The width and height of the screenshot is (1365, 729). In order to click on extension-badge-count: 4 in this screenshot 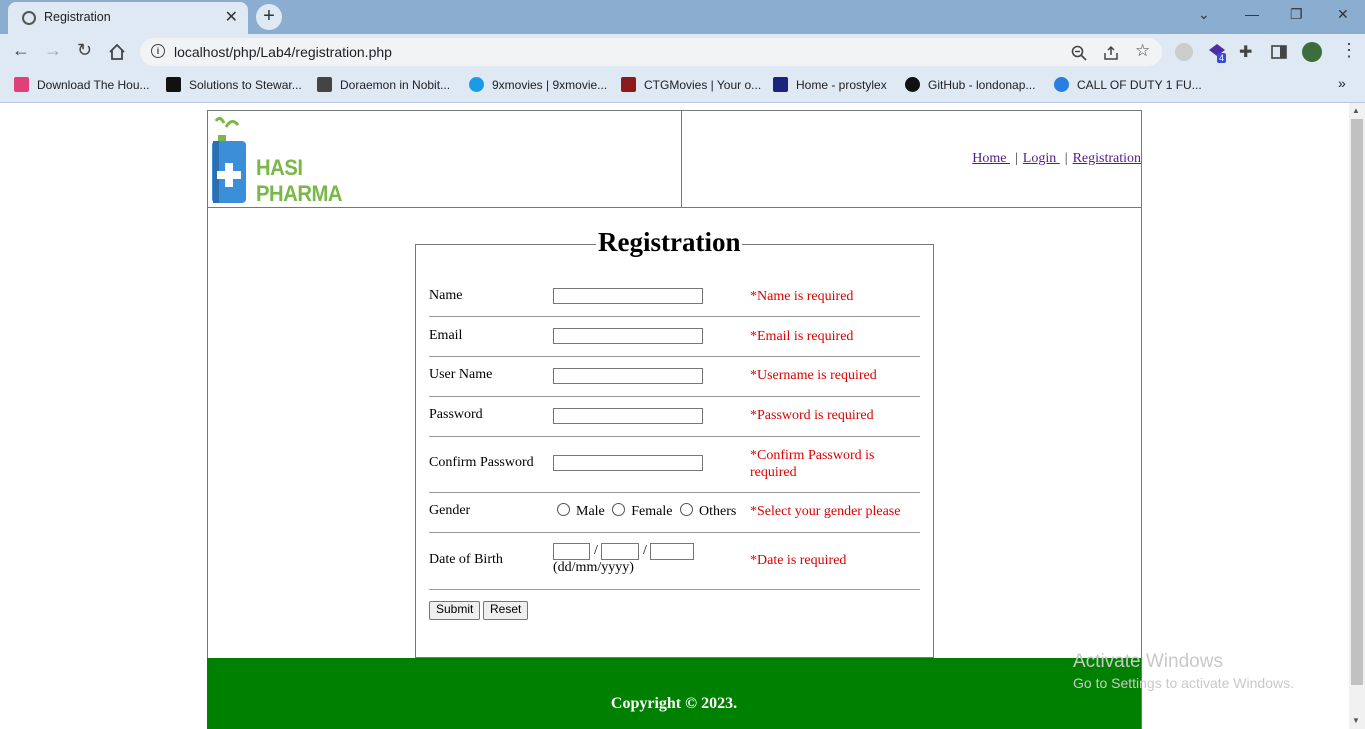, I will do `click(1222, 58)`.